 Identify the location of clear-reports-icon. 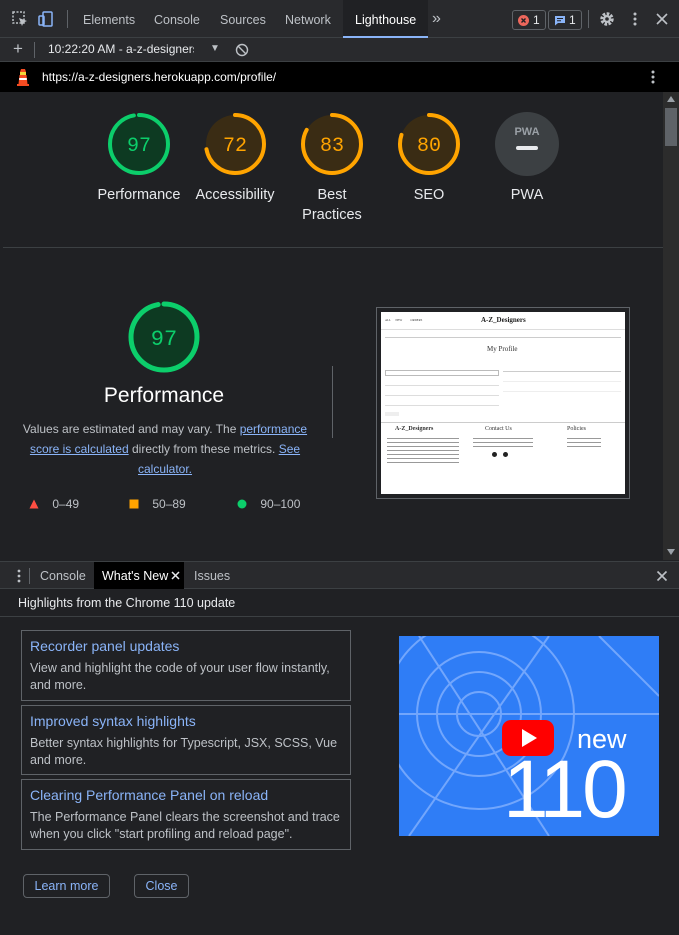
(242, 51).